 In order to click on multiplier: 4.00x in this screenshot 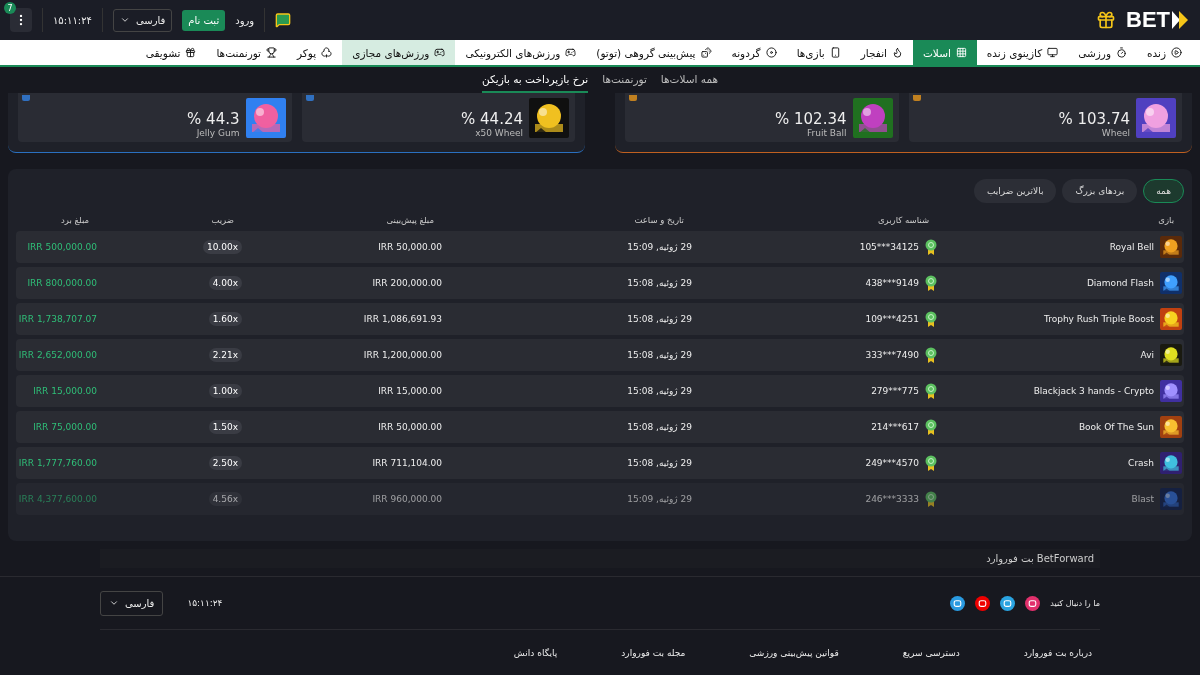, I will do `click(225, 283)`.